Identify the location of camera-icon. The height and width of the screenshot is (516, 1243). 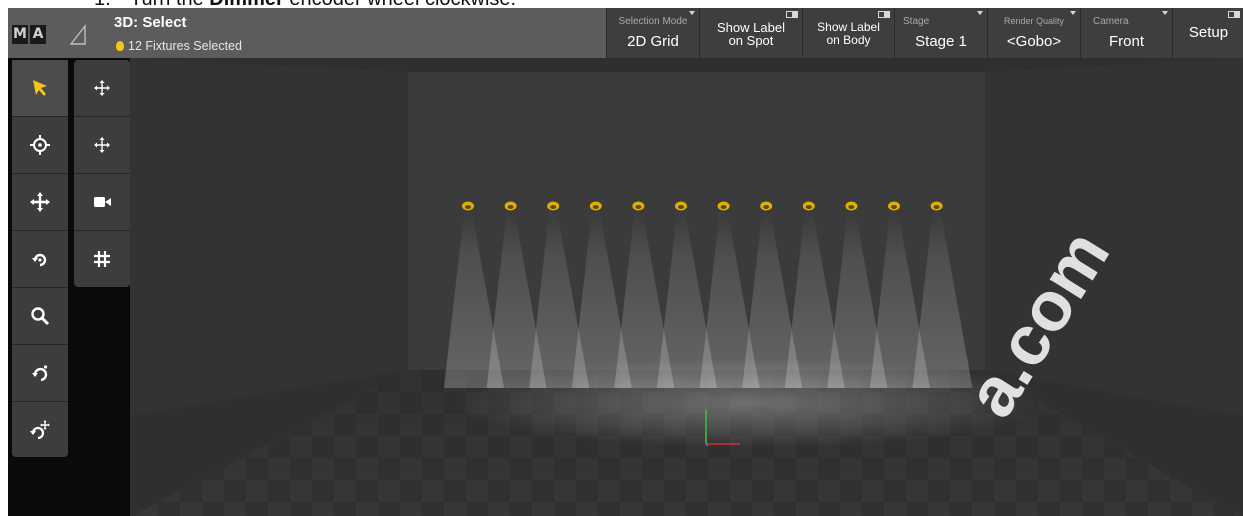
(102, 202).